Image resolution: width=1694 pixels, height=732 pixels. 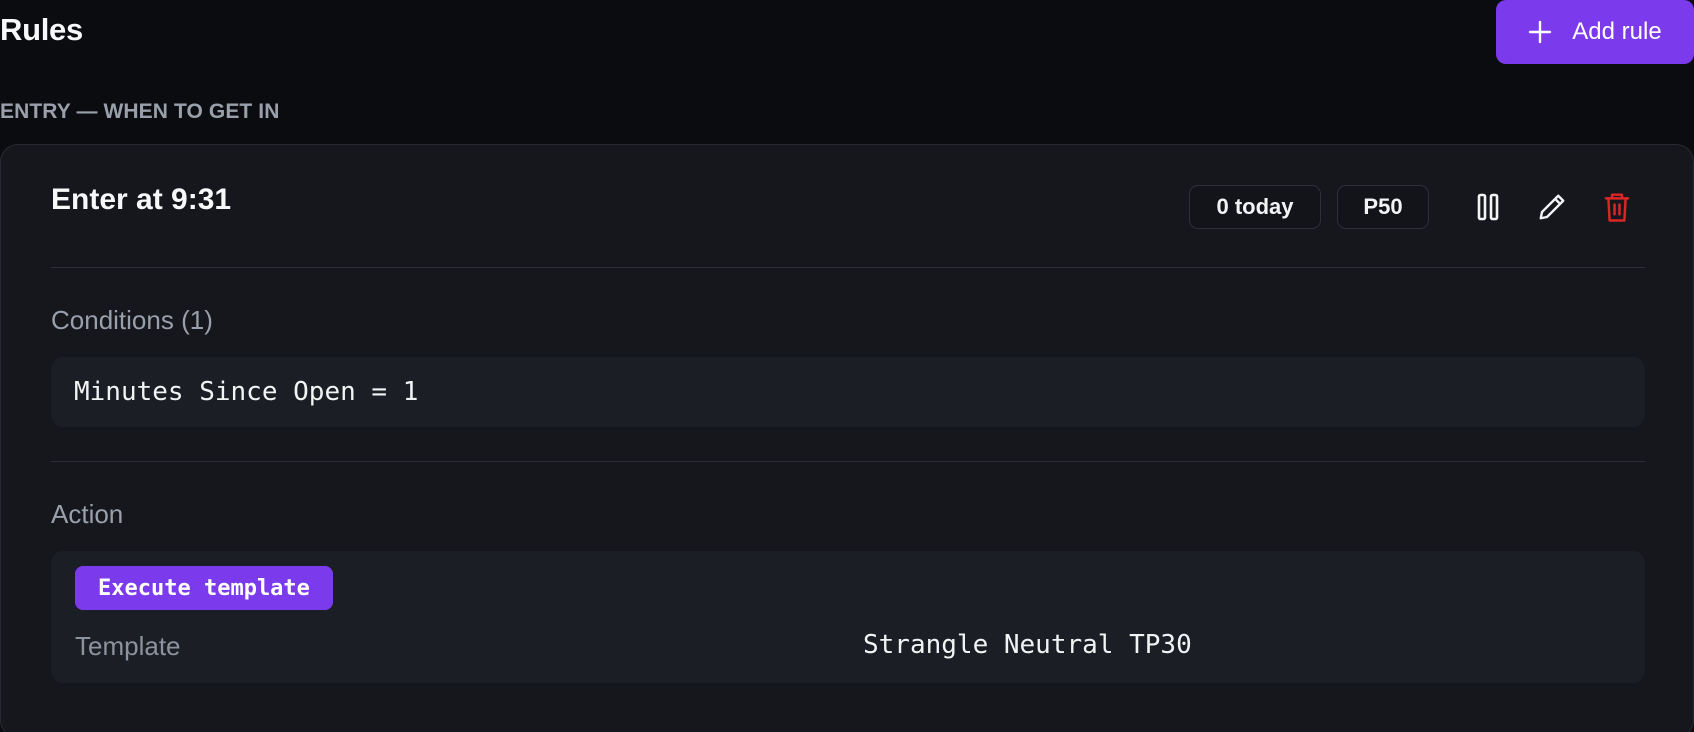 What do you see at coordinates (132, 320) in the screenshot?
I see `conditions-heading: Conditions (1)` at bounding box center [132, 320].